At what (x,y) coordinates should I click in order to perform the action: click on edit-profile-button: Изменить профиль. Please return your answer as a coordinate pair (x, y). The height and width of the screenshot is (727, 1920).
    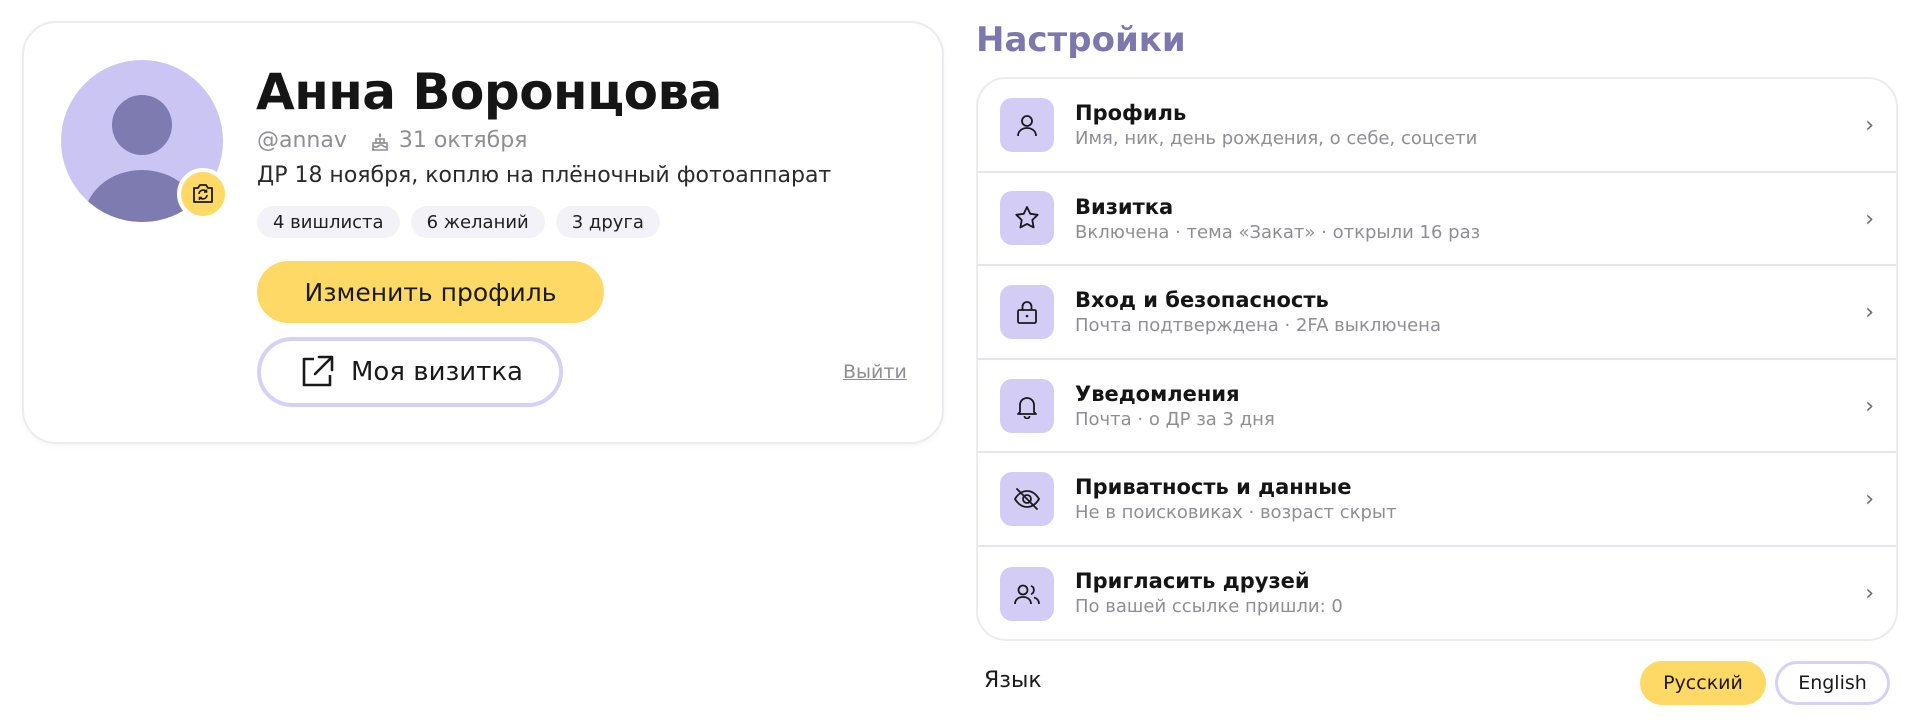
    Looking at the image, I should click on (430, 292).